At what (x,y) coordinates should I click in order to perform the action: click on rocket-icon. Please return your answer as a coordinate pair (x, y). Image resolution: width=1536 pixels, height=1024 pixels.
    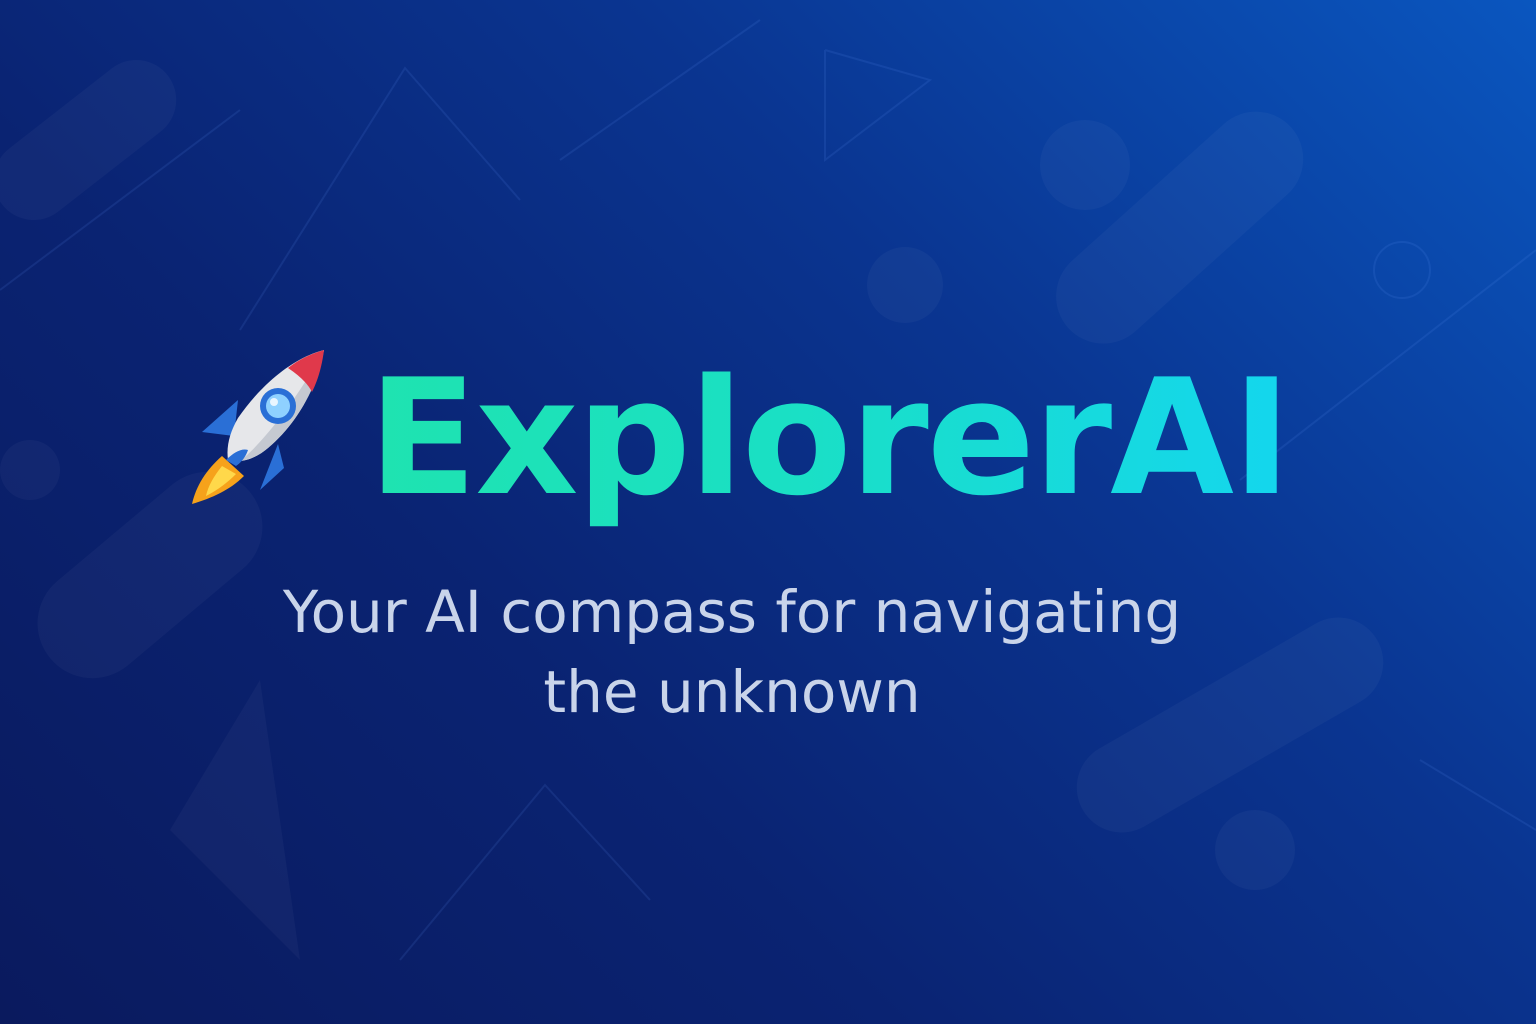
    Looking at the image, I should click on (258, 427).